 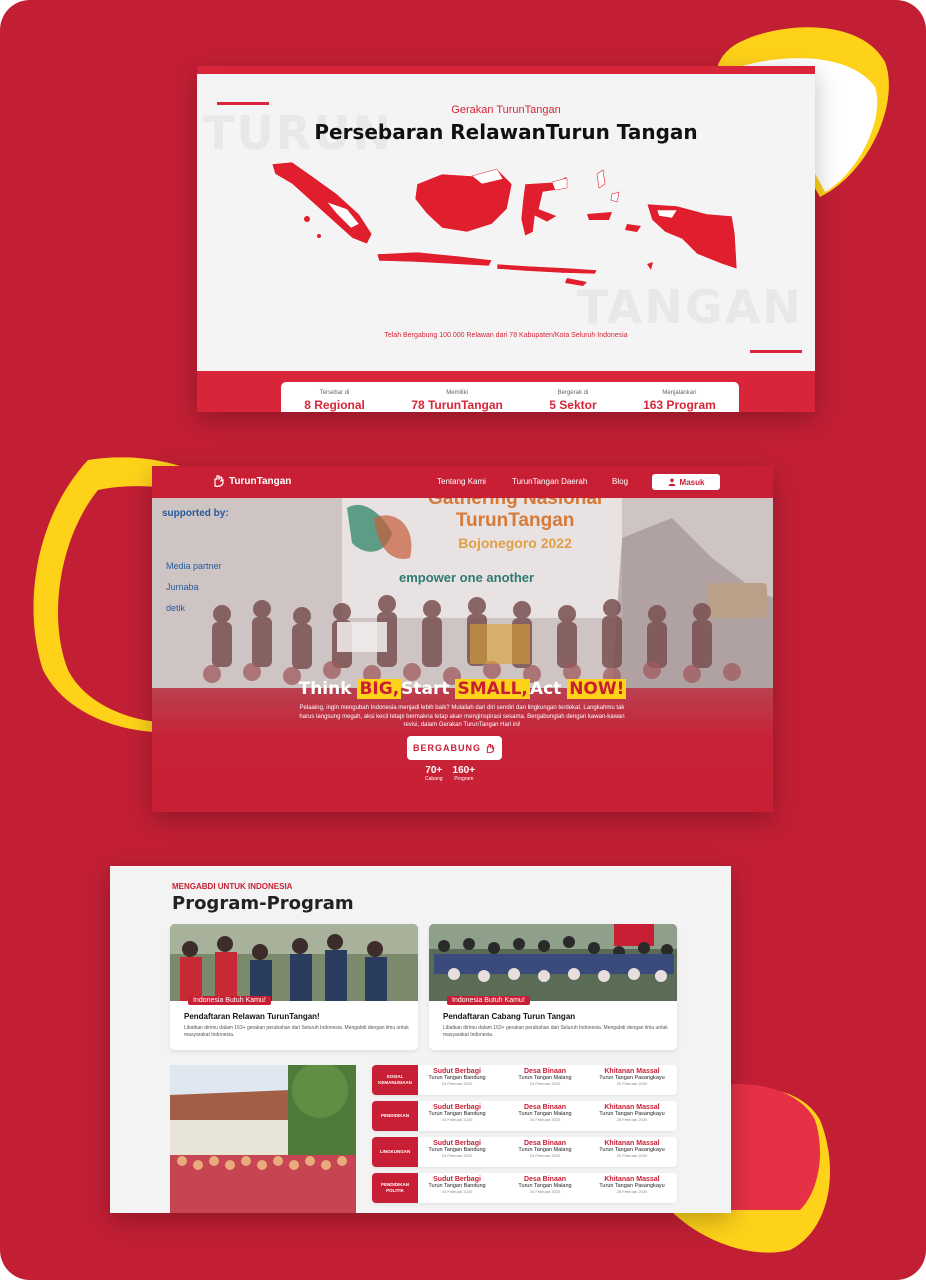 What do you see at coordinates (379, 689) in the screenshot?
I see `headline-big: BIG,` at bounding box center [379, 689].